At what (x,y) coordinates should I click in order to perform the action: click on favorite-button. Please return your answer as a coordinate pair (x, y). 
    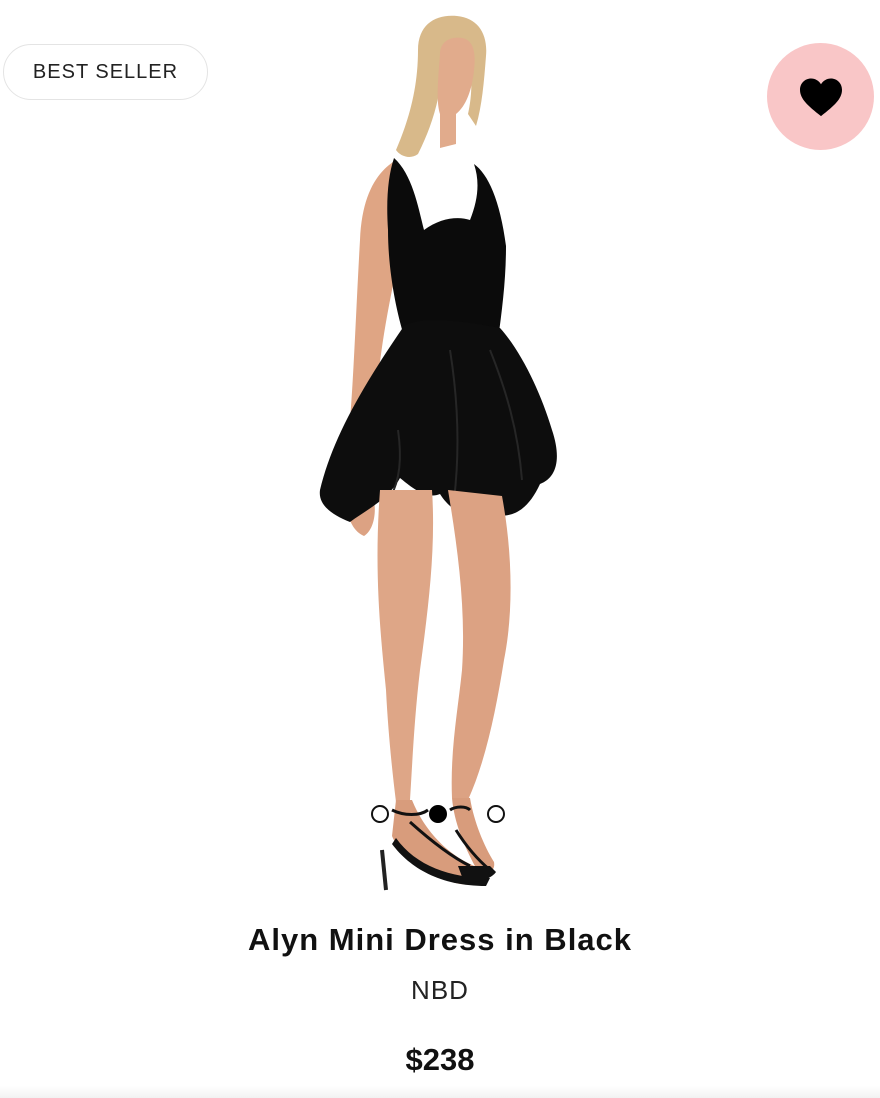
    Looking at the image, I should click on (820, 96).